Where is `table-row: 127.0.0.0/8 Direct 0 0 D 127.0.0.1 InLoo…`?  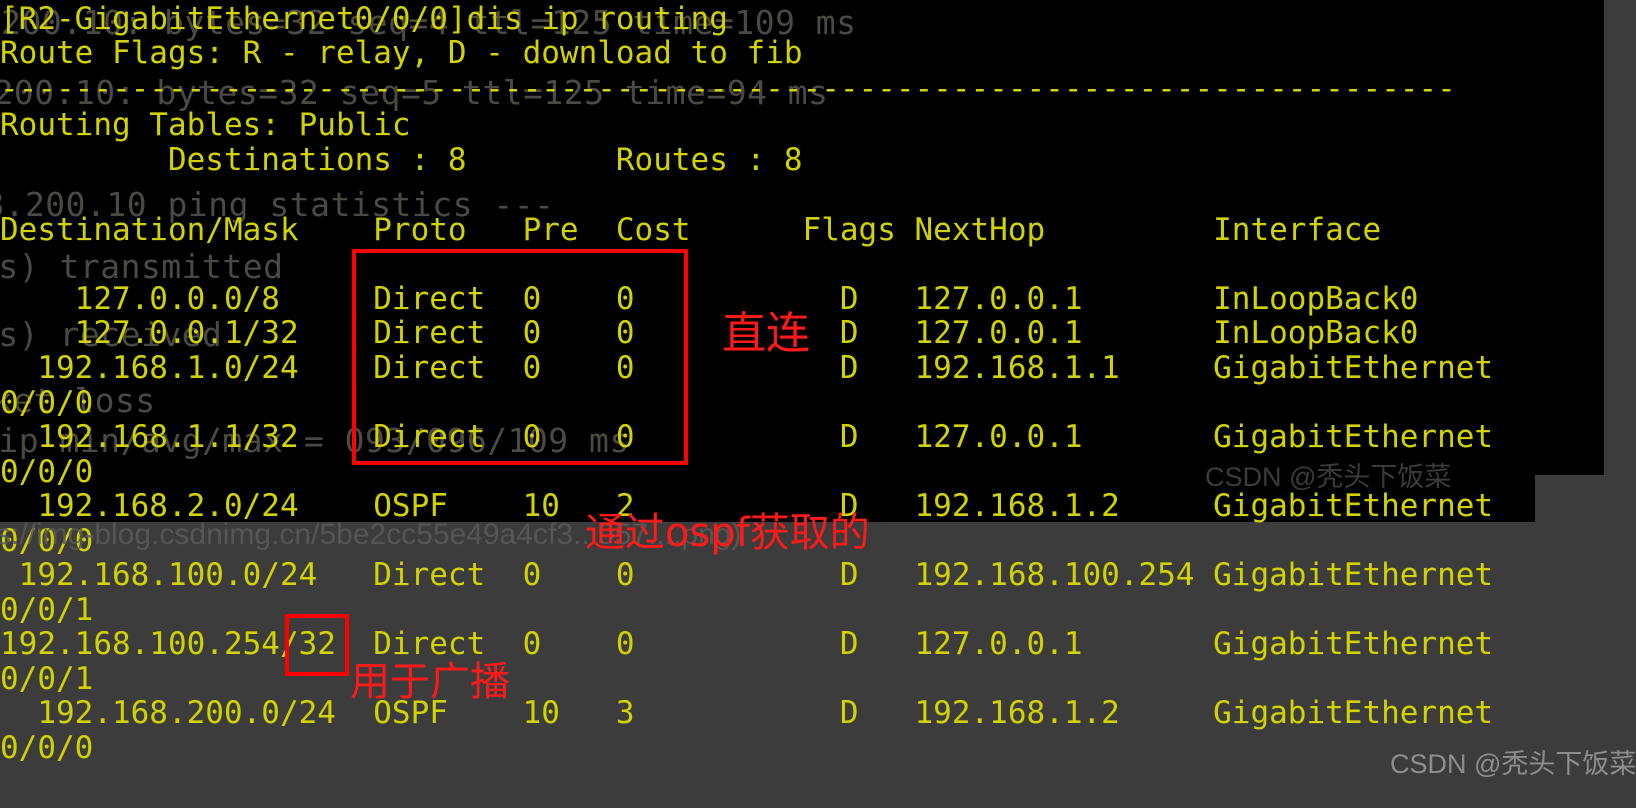
table-row: 127.0.0.0/8 Direct 0 0 D 127.0.0.1 InLoo… is located at coordinates (709, 299).